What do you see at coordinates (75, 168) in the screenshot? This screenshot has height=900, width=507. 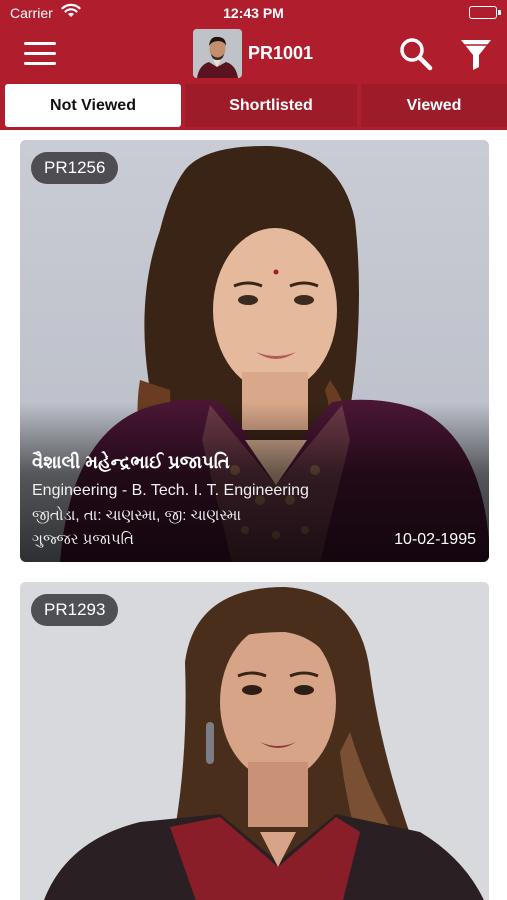 I see `profile-id-badge: PR1256` at bounding box center [75, 168].